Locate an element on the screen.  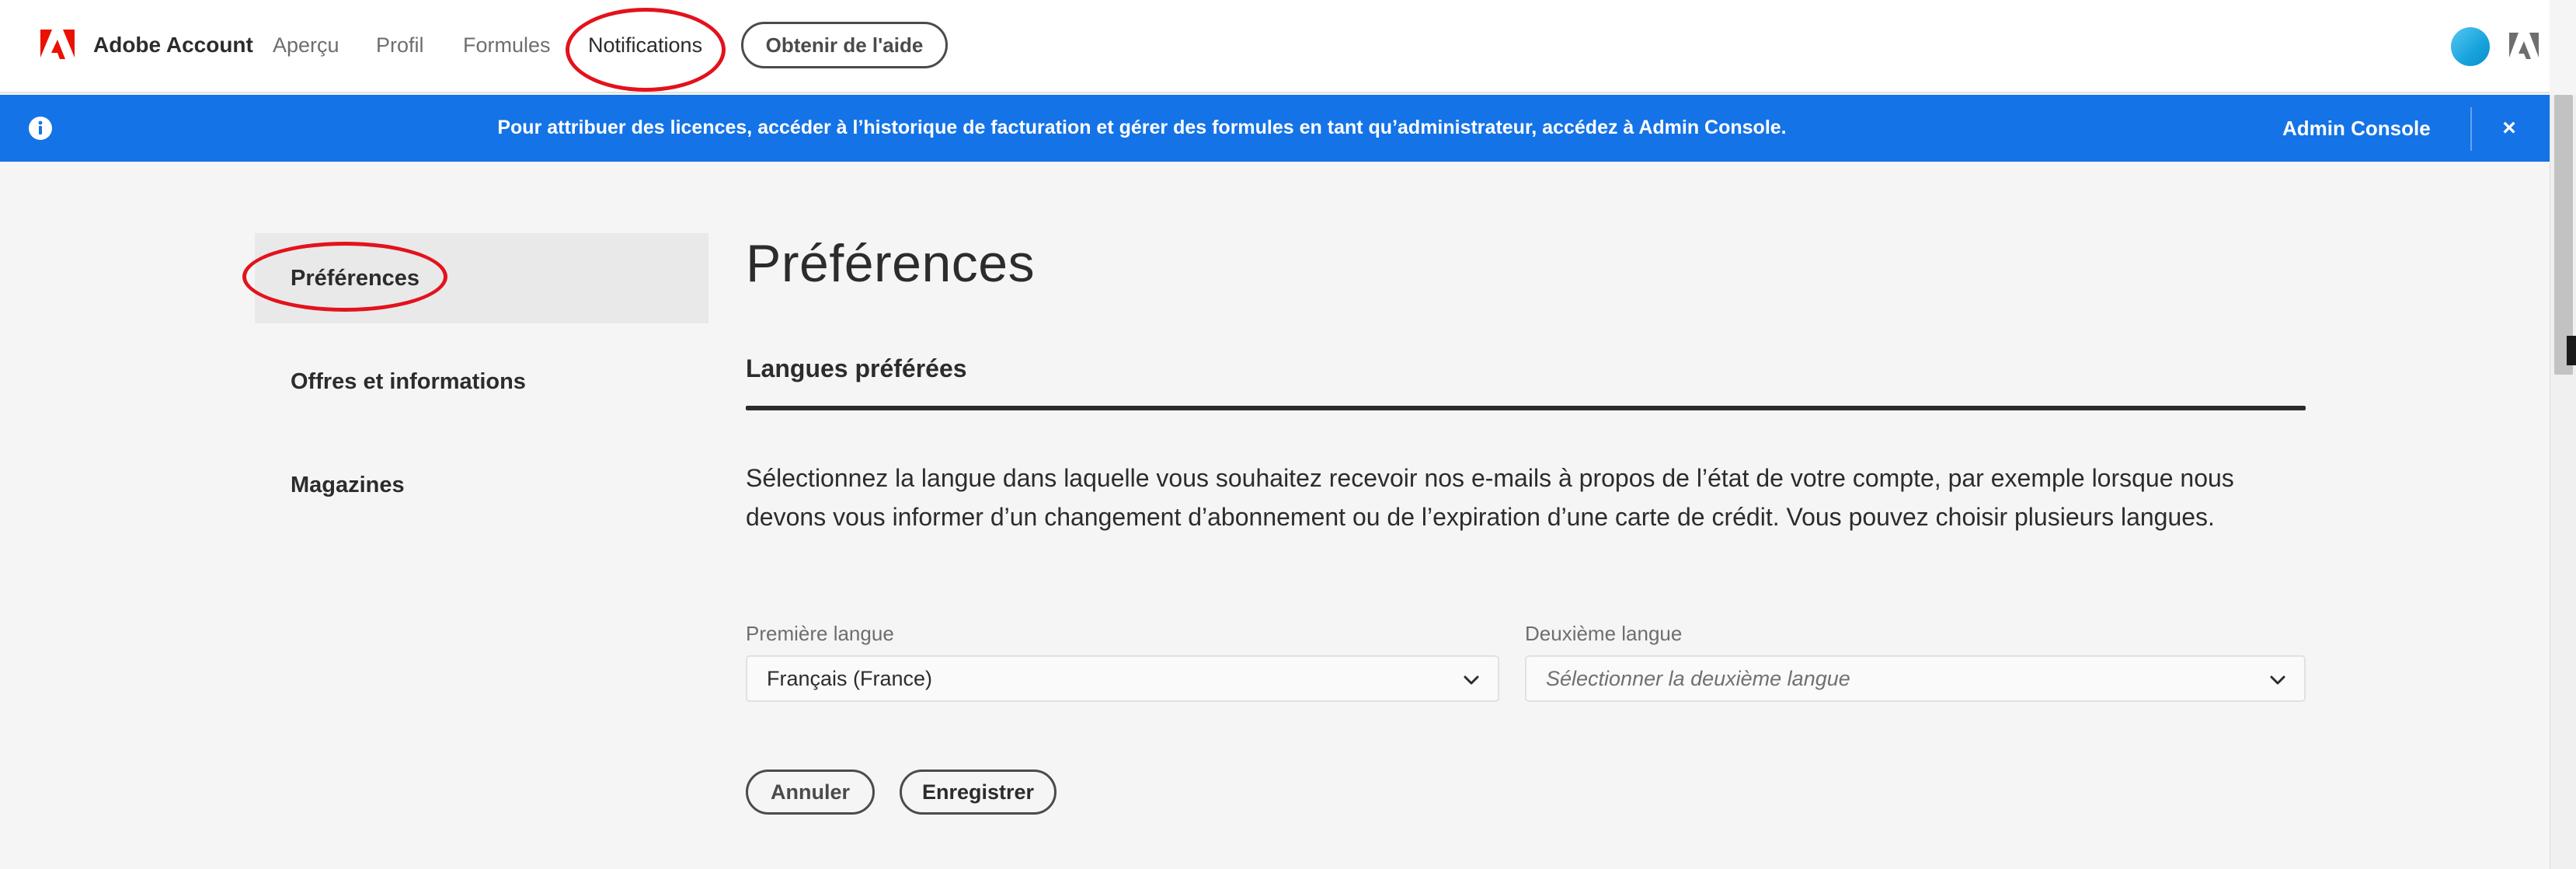
banner-divider is located at coordinates (2471, 129).